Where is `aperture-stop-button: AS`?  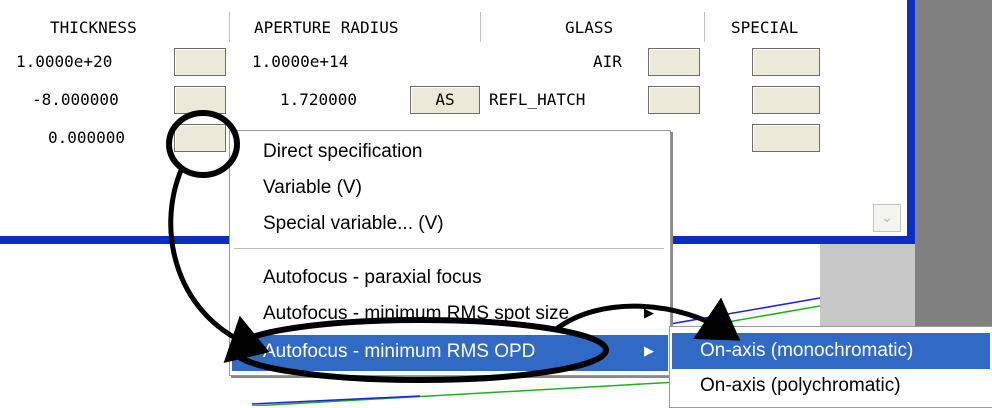
aperture-stop-button: AS is located at coordinates (445, 100).